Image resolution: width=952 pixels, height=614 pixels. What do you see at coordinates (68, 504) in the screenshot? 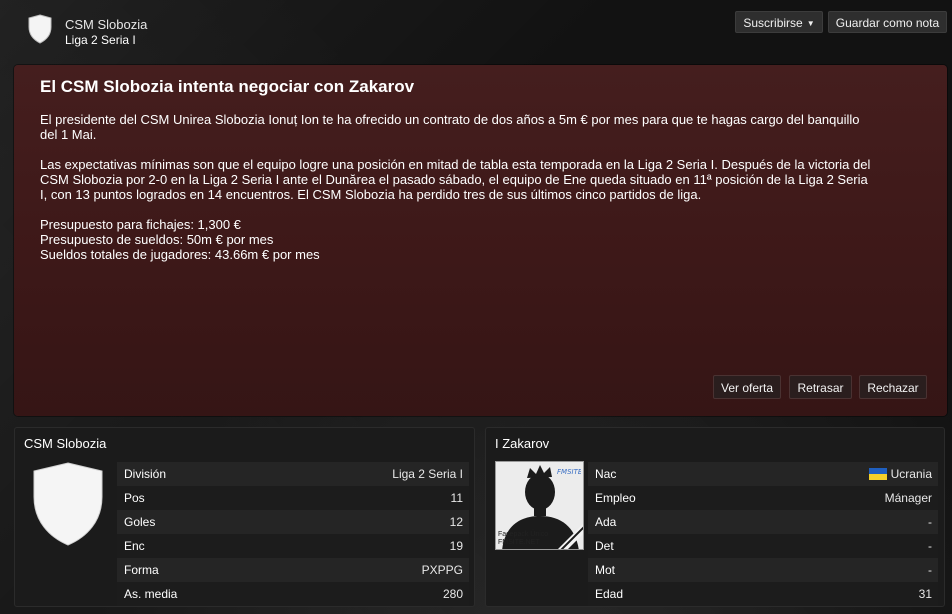
I see `club-shield-icon` at bounding box center [68, 504].